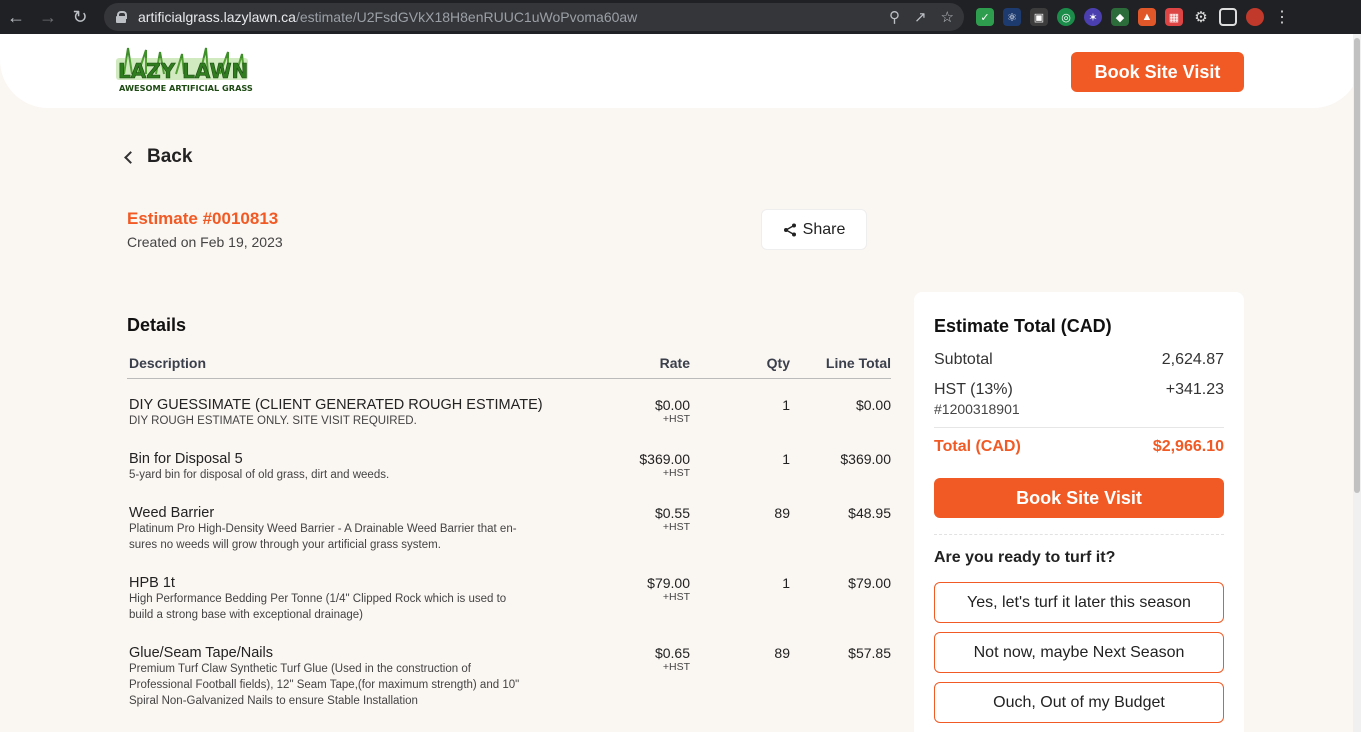 Image resolution: width=1361 pixels, height=732 pixels. What do you see at coordinates (1157, 72) in the screenshot?
I see `header-book-site-visit-button: Book Site Visit` at bounding box center [1157, 72].